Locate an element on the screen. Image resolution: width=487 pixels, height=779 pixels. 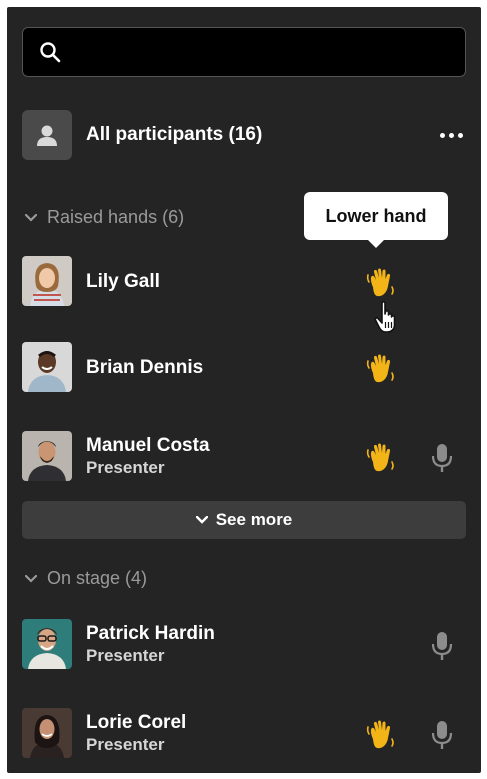
all-participants-label: All participants (16) is located at coordinates (174, 134).